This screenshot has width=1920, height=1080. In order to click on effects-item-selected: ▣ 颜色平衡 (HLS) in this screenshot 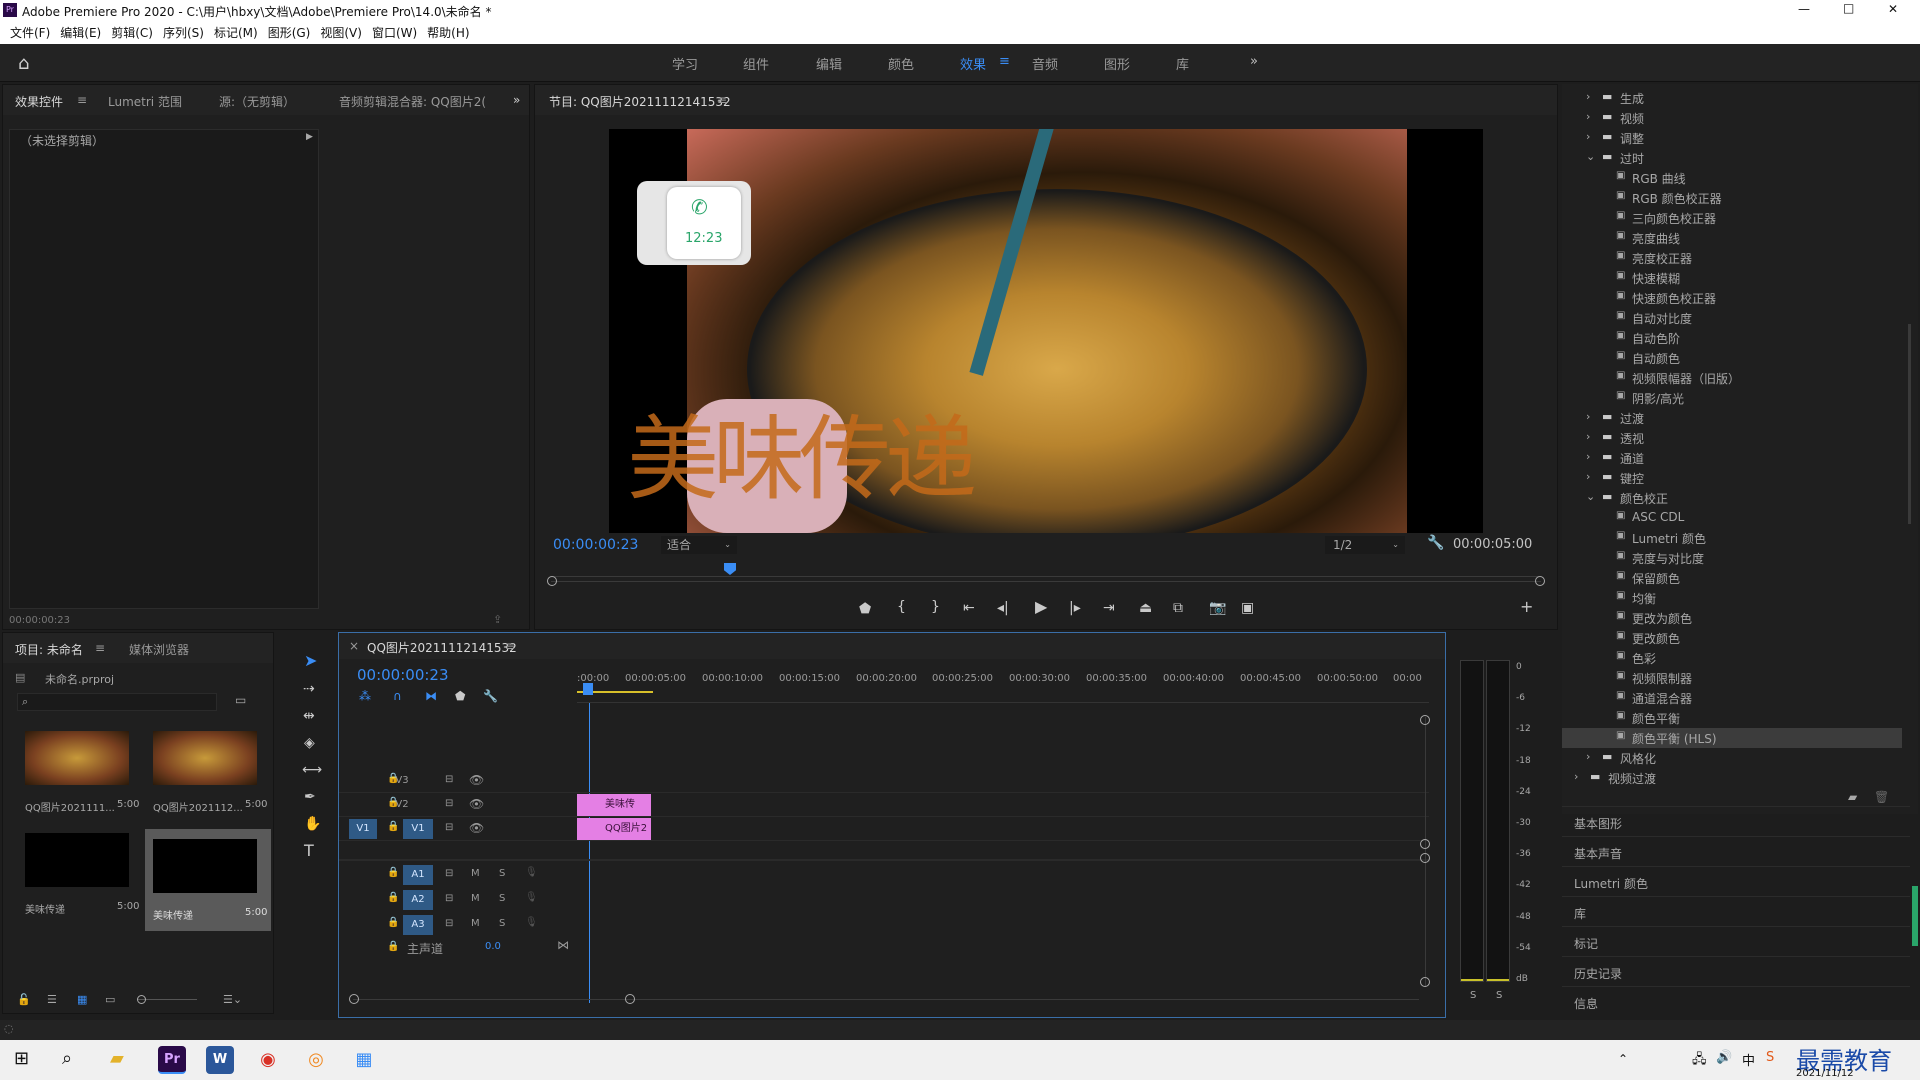, I will do `click(1732, 738)`.